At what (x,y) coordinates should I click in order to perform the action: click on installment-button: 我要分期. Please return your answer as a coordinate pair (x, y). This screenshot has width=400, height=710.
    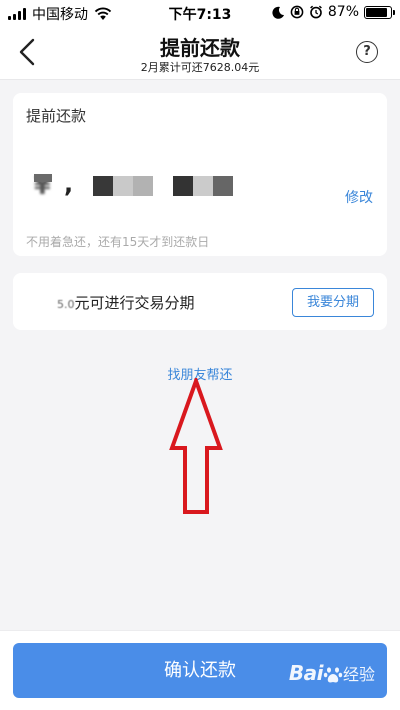
    Looking at the image, I should click on (333, 302).